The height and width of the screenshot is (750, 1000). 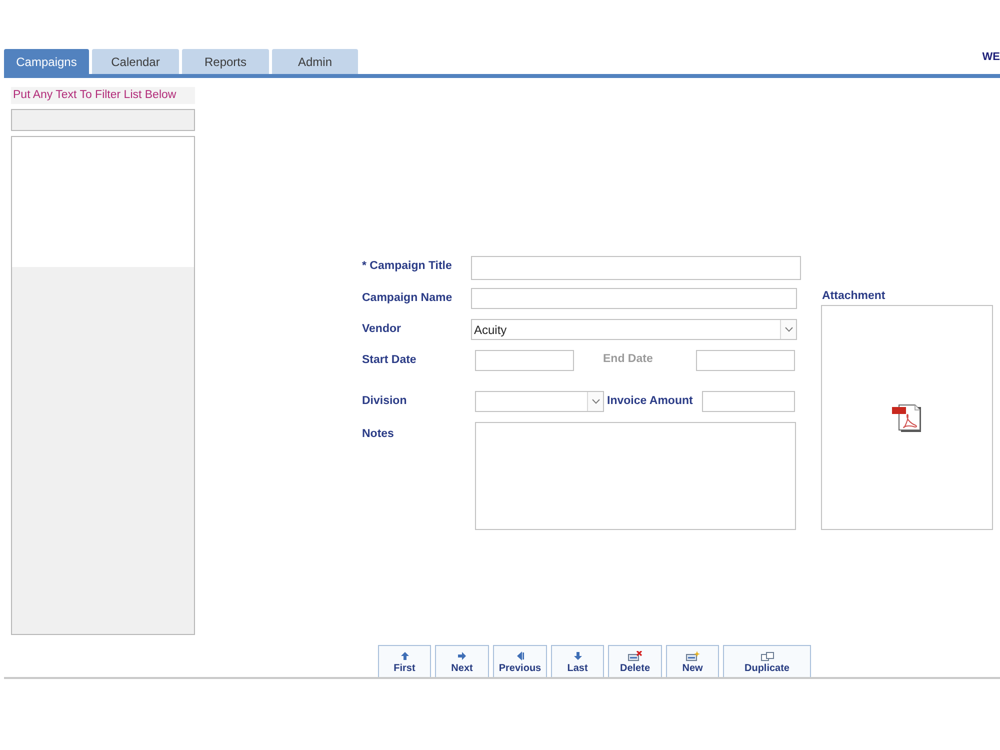 What do you see at coordinates (378, 434) in the screenshot?
I see `field-label: Notes` at bounding box center [378, 434].